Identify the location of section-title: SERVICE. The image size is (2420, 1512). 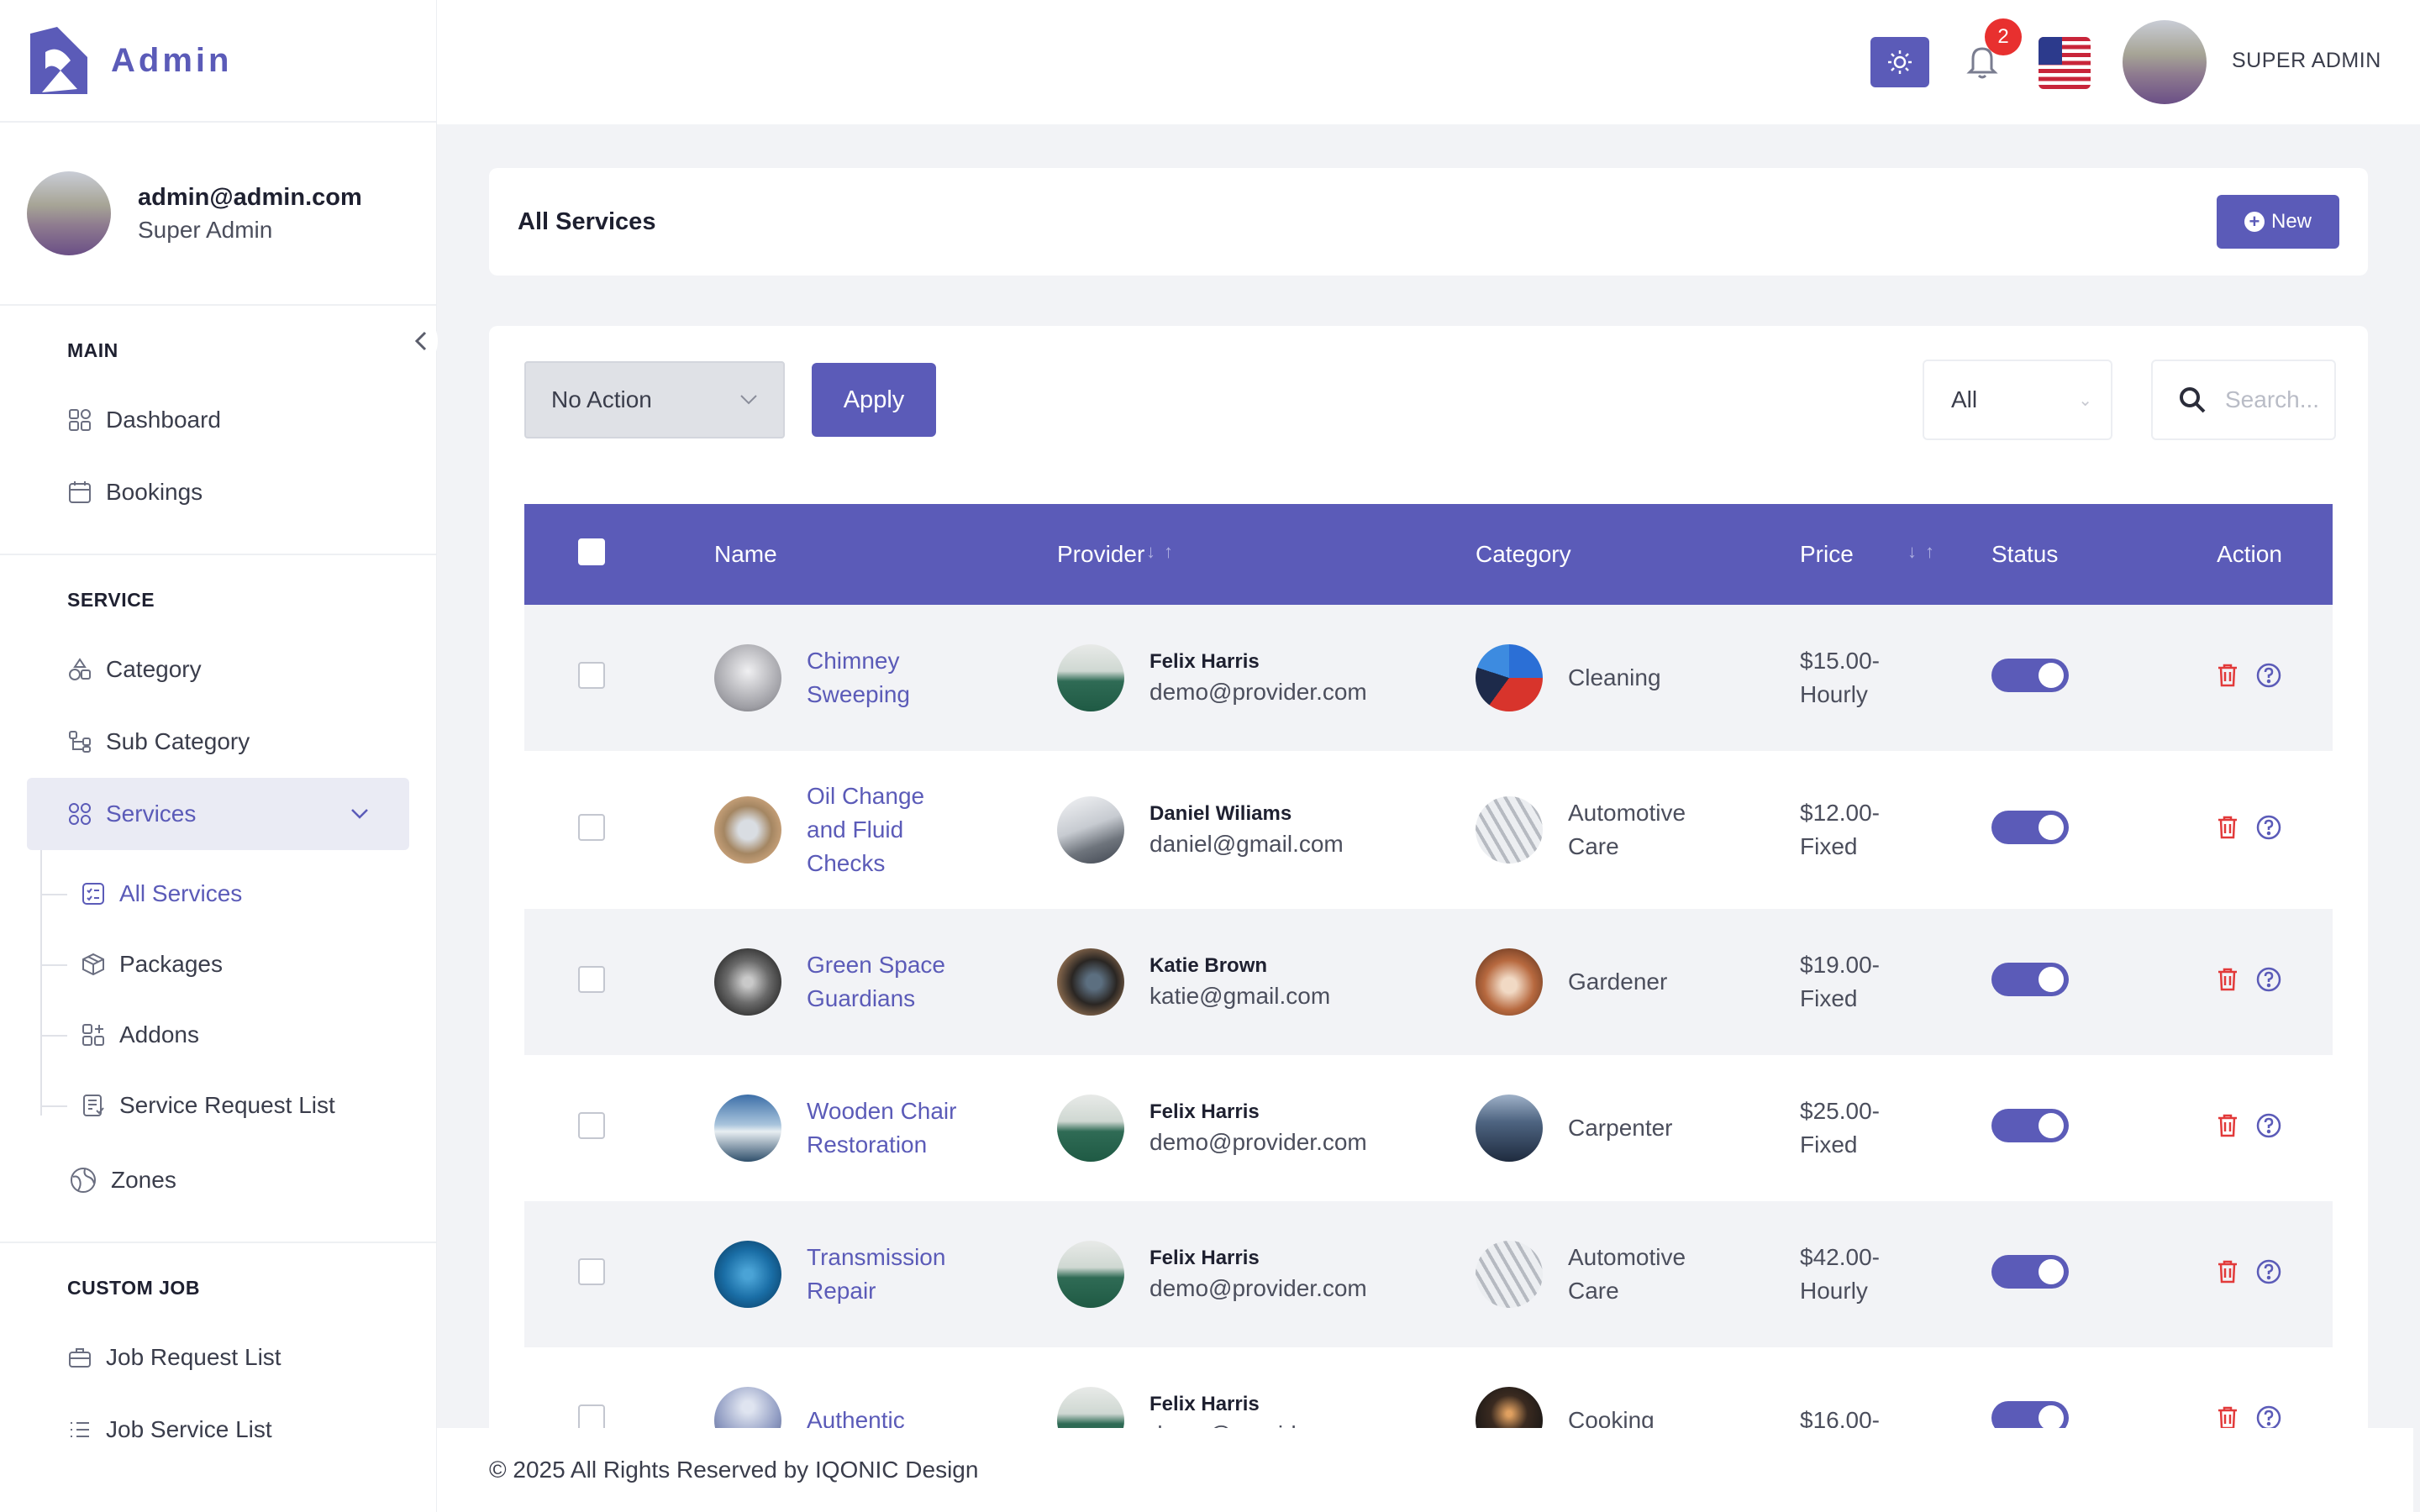
(111, 600).